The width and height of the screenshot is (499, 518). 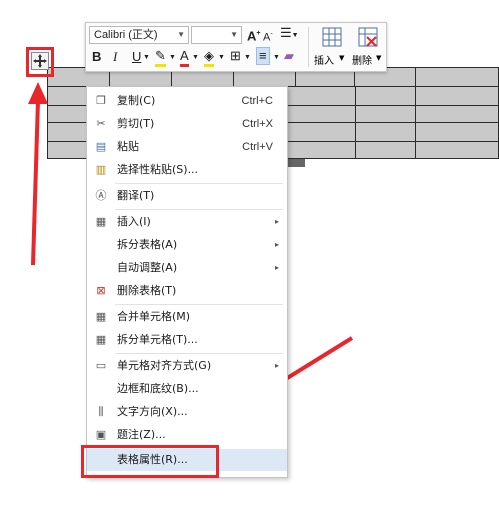 I want to click on insert-label: 插入, so click(x=324, y=61).